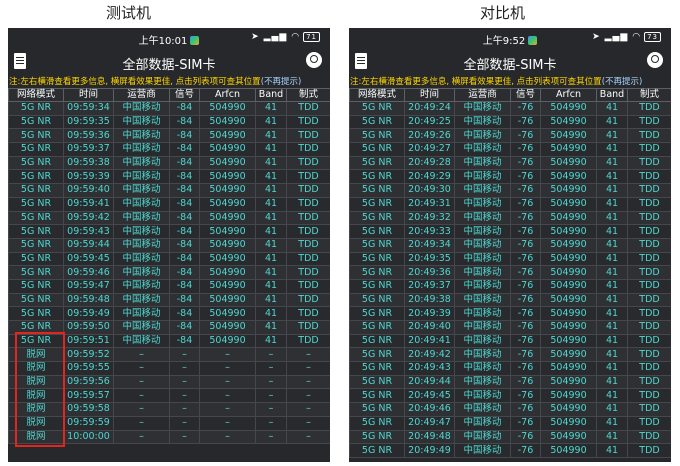 This screenshot has height=466, width=680. Describe the element at coordinates (510, 245) in the screenshot. I see `table-row: 5G NR 20:49:34 中国移动 -76 504990 41 TDD` at that location.